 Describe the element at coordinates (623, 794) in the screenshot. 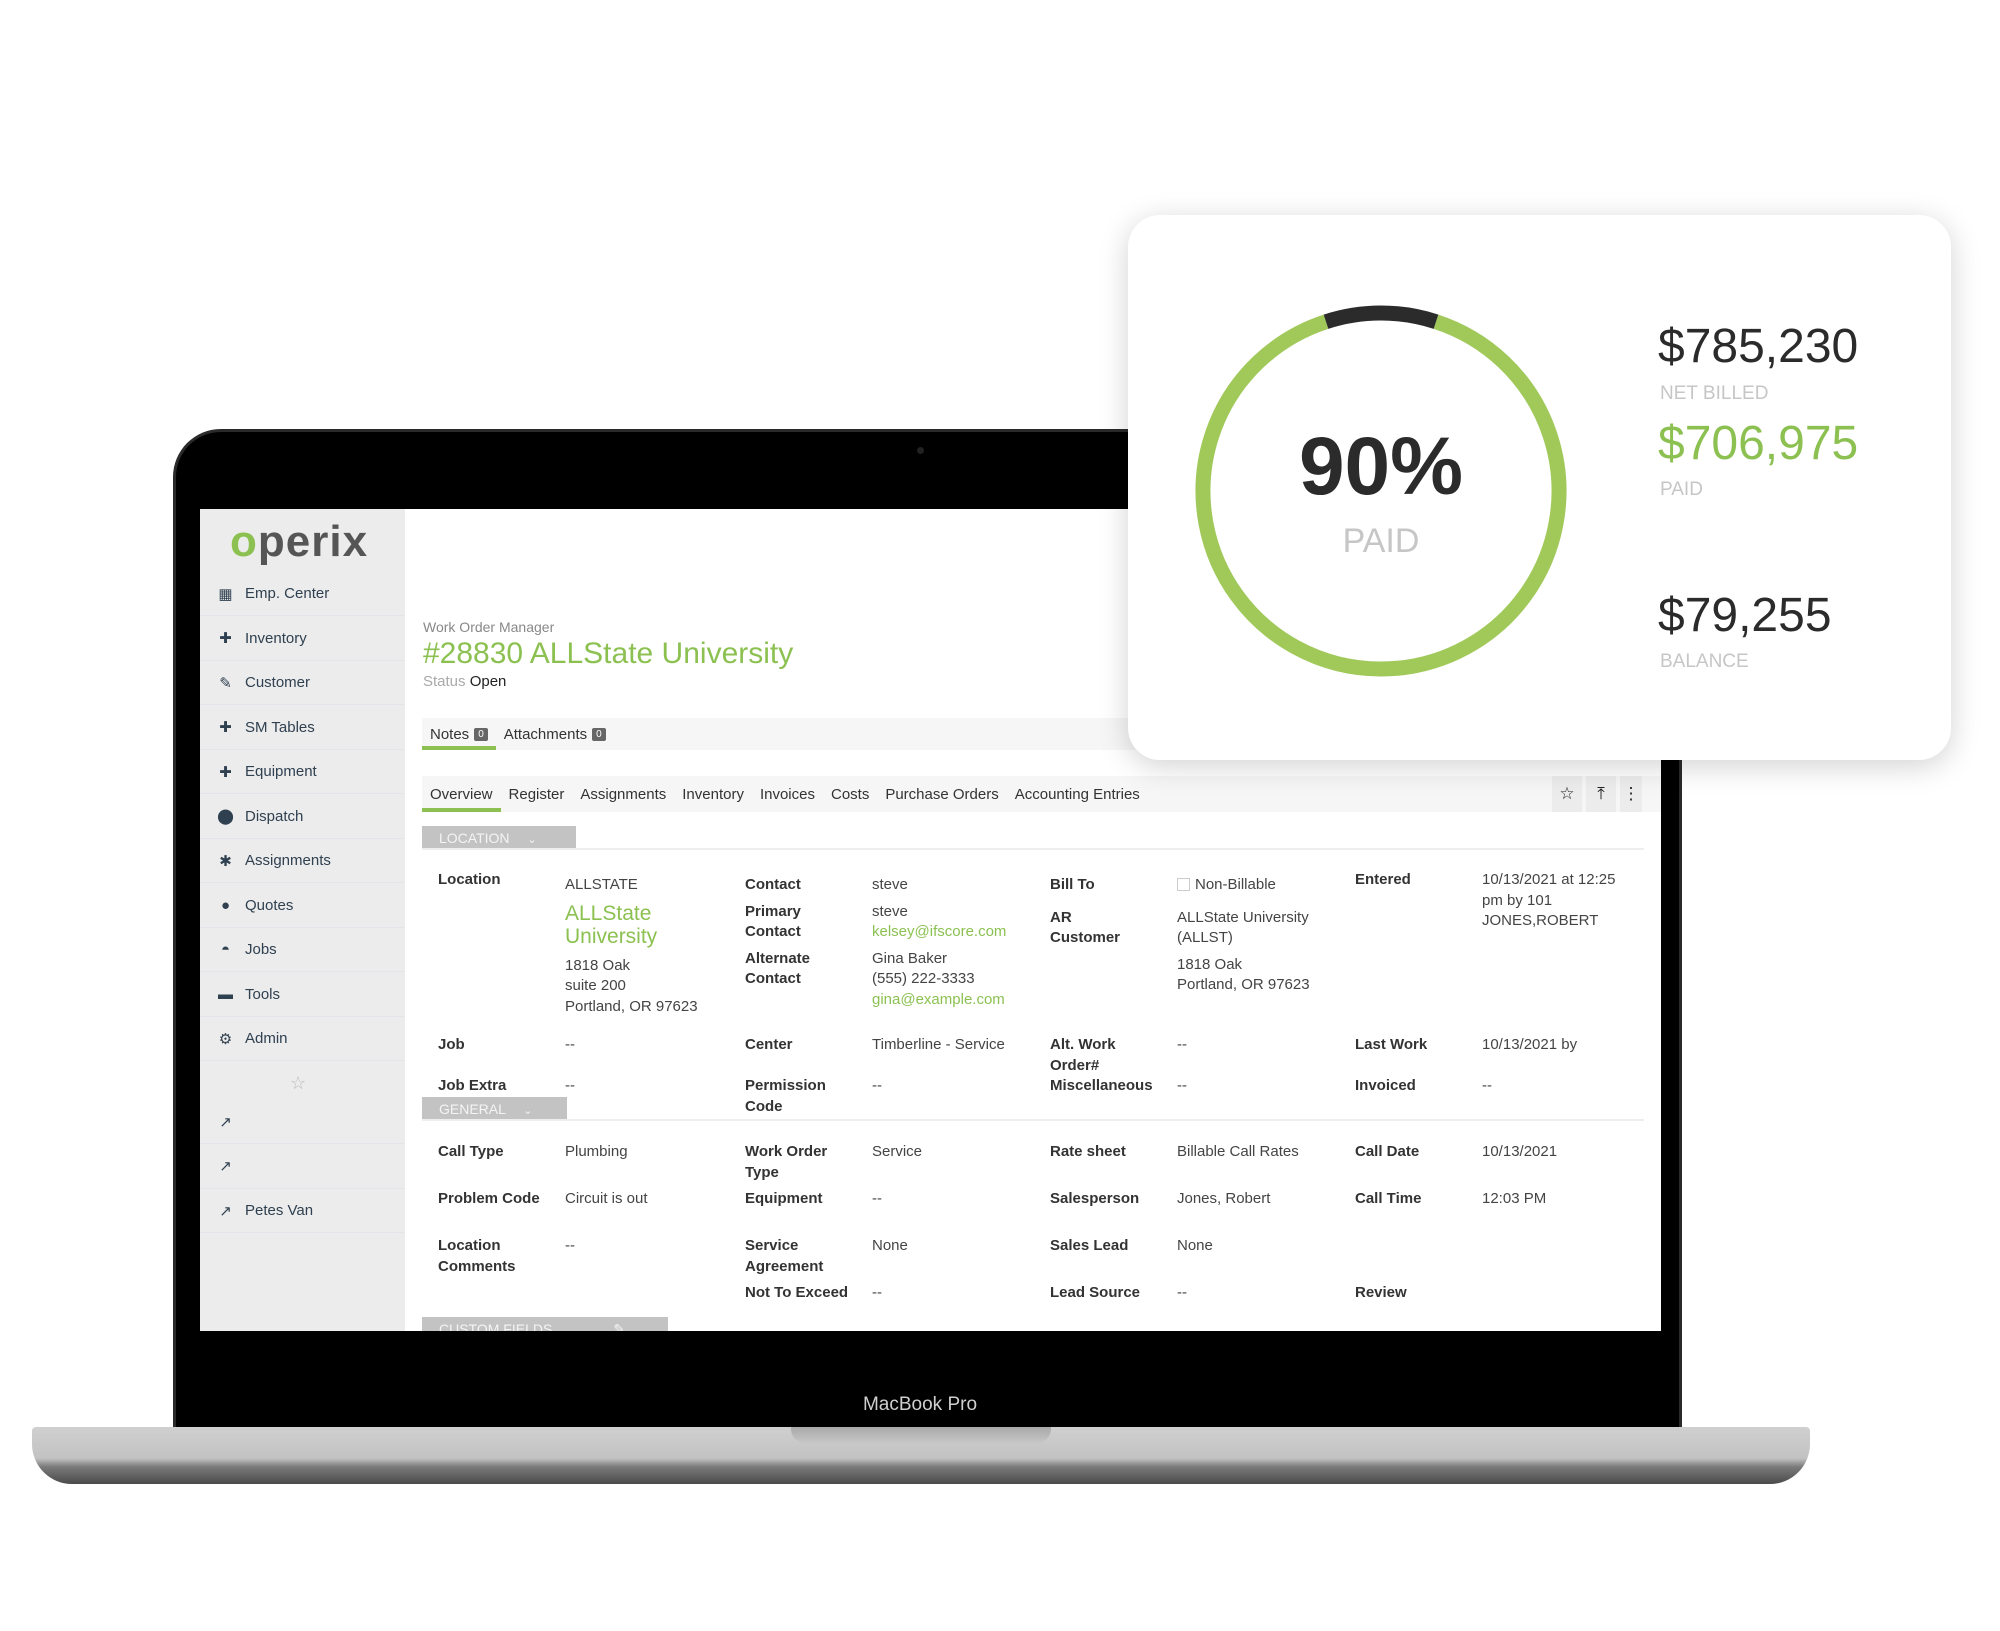

I see `tab-assignments: Assignments` at that location.